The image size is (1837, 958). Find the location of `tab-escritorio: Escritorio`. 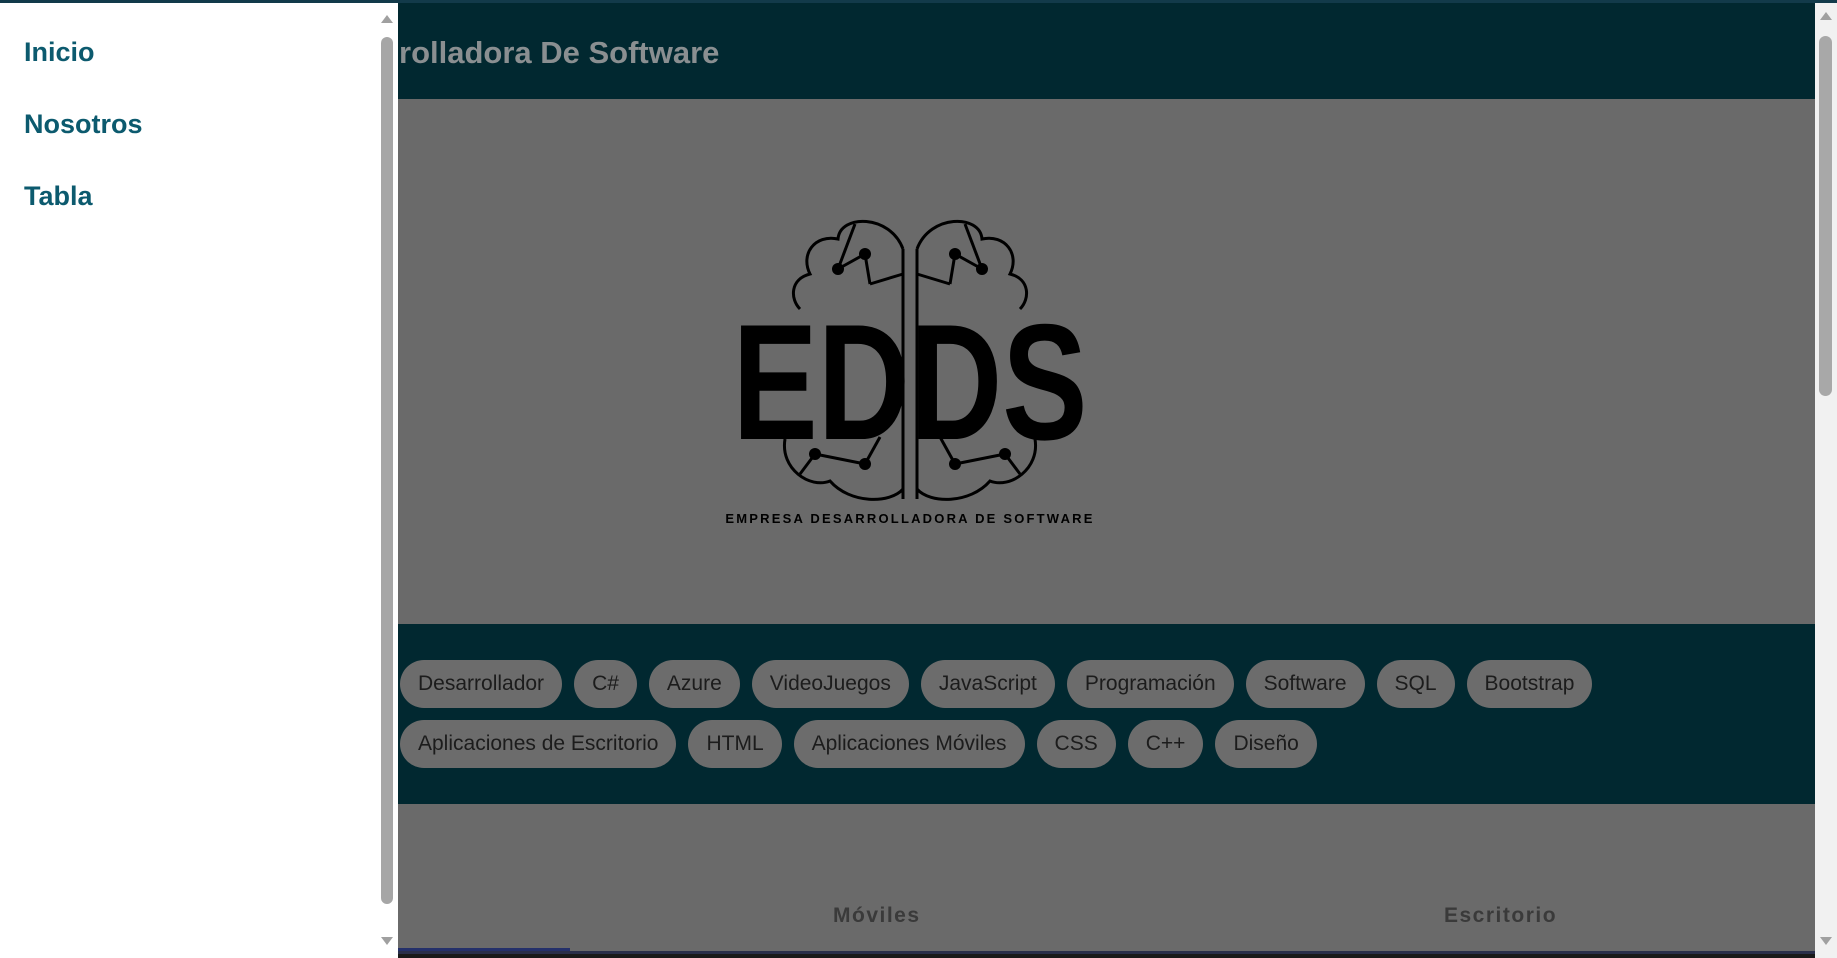

tab-escritorio: Escritorio is located at coordinates (1500, 916).